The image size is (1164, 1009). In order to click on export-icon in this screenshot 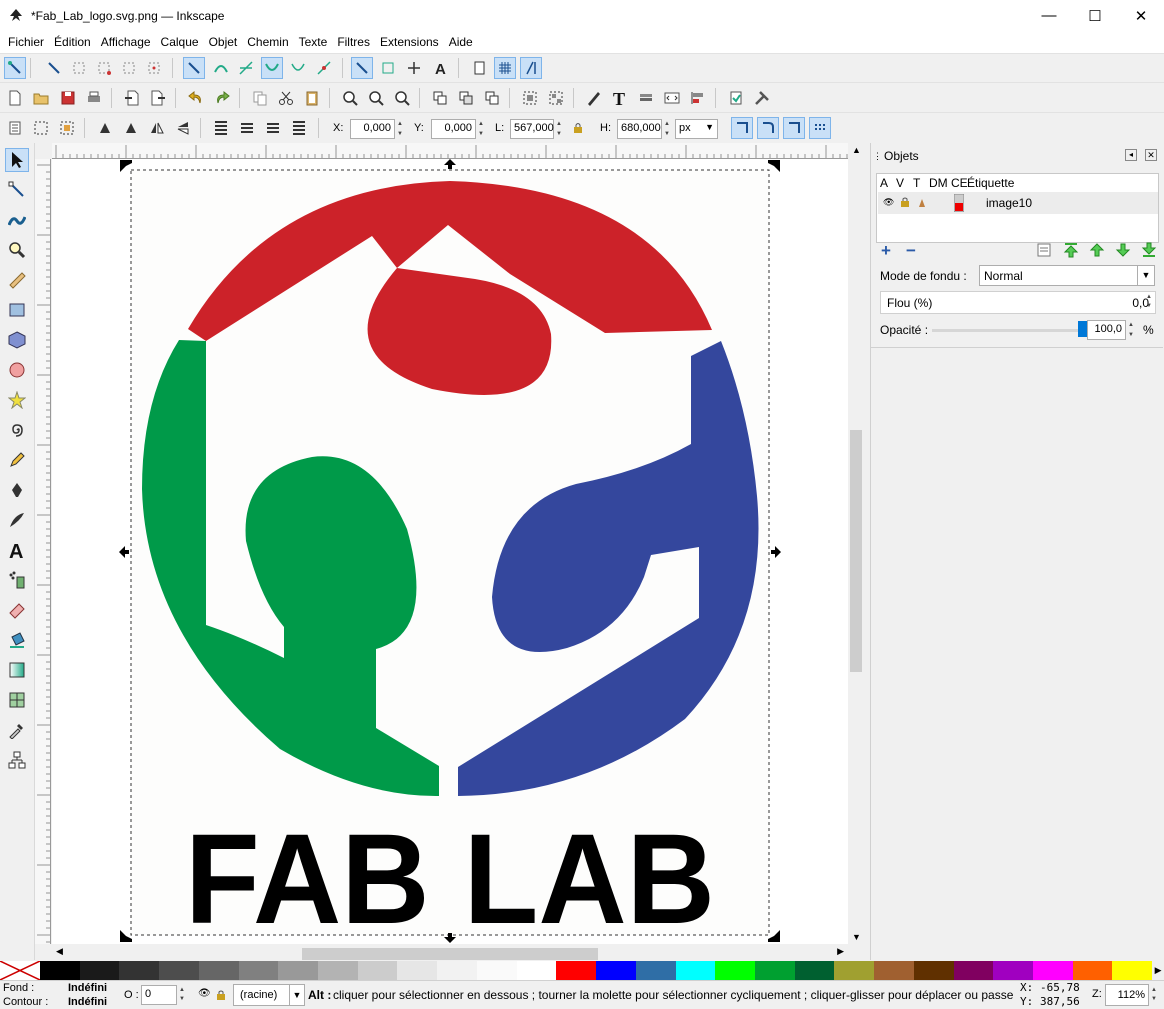, I will do `click(158, 98)`.